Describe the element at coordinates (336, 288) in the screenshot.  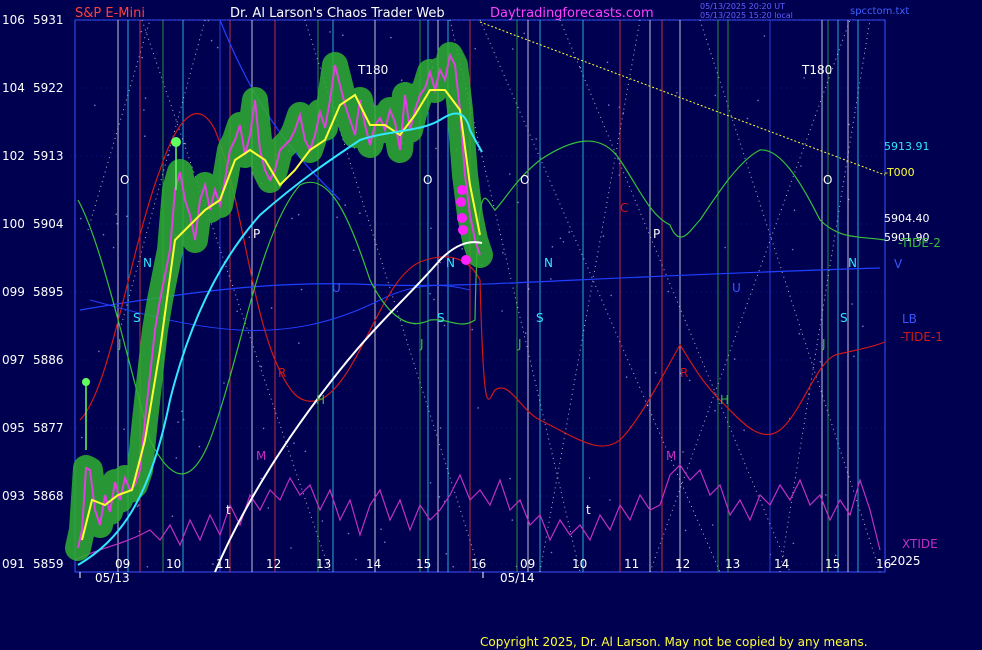
I see `annotation-letter: U` at that location.